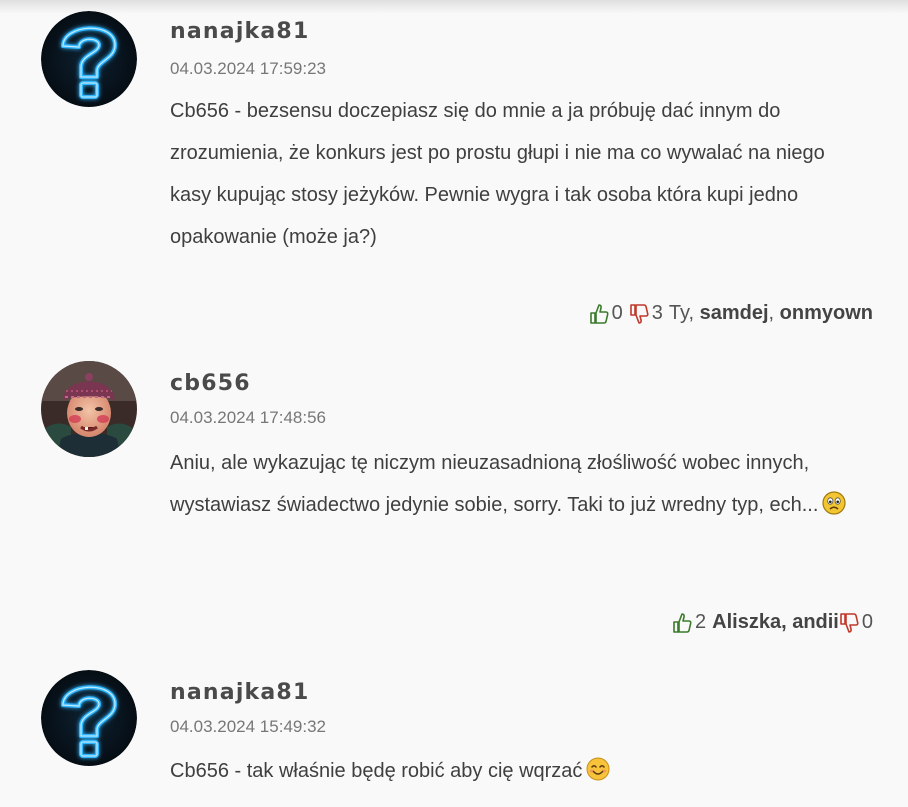  Describe the element at coordinates (617, 313) in the screenshot. I see `upvote-count: 0` at that location.